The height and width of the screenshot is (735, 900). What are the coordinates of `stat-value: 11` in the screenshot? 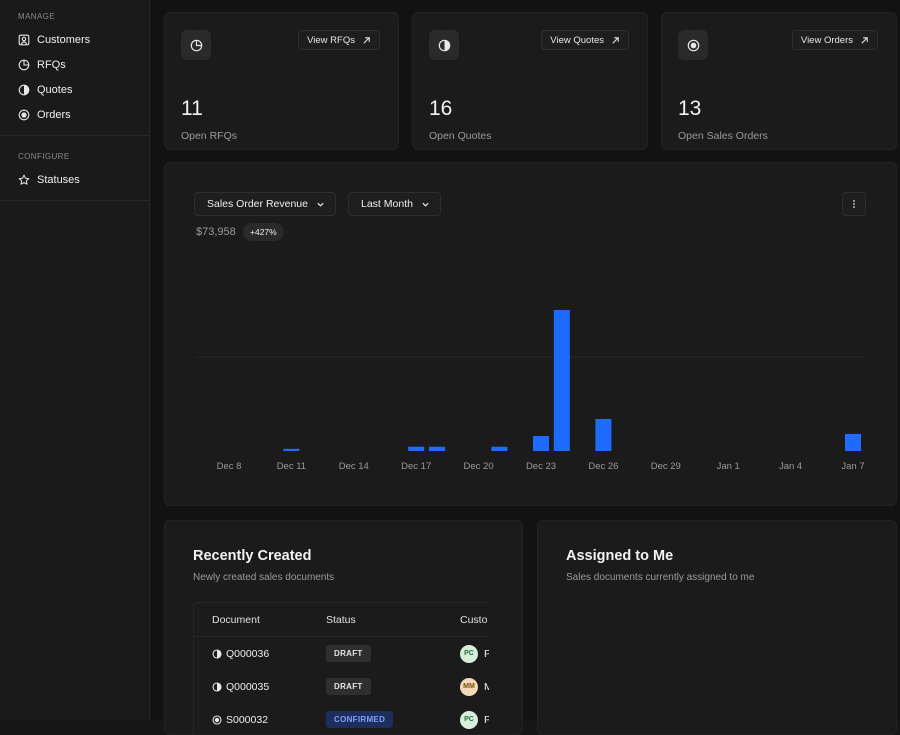 It's located at (192, 108).